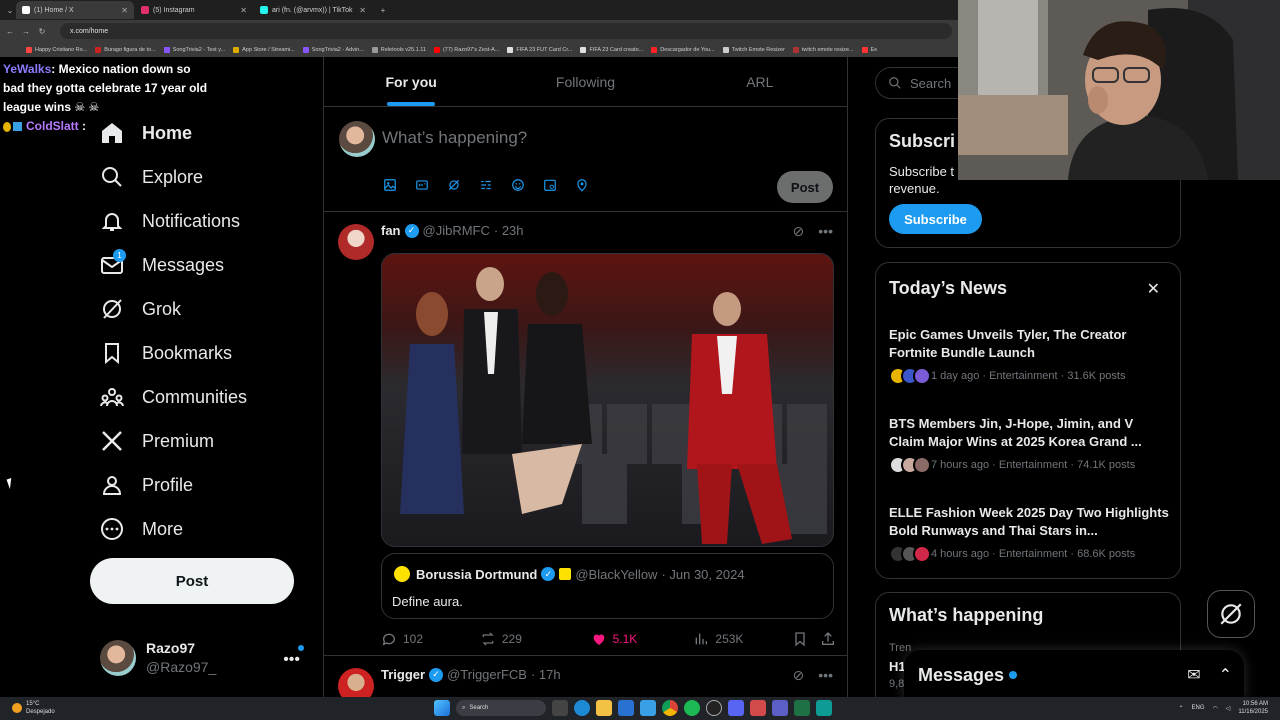 The height and width of the screenshot is (720, 1280). What do you see at coordinates (476, 574) in the screenshot?
I see `quoted-author-name: Borussia Dortmund` at bounding box center [476, 574].